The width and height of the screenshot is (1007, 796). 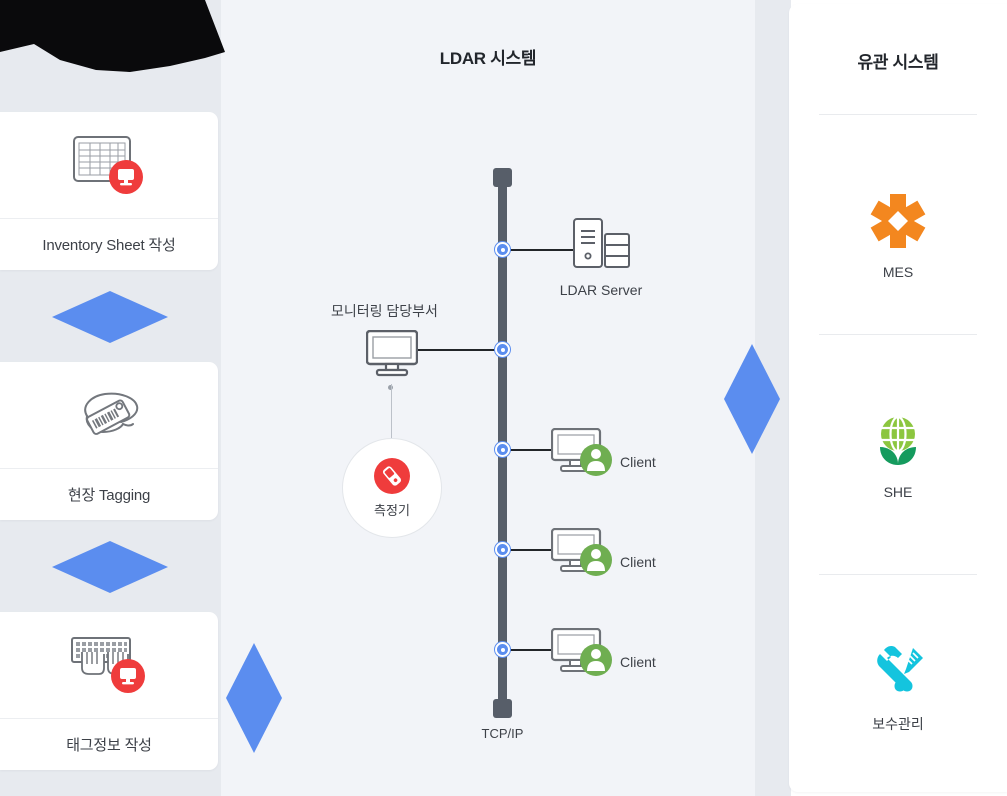 What do you see at coordinates (488, 58) in the screenshot?
I see `center-panel-title: LDAR 시스템` at bounding box center [488, 58].